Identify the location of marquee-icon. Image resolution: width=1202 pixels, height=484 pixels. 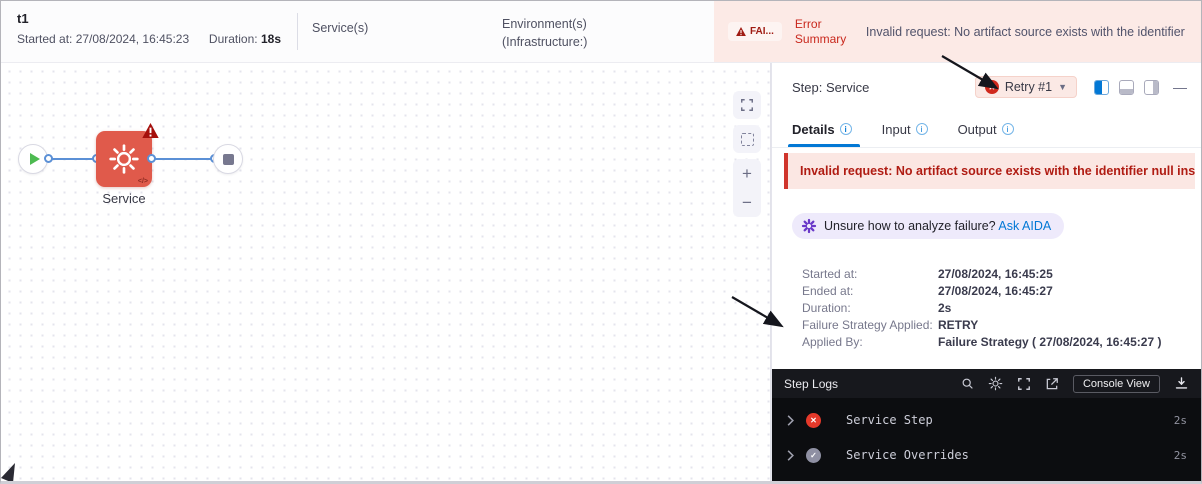
(747, 139).